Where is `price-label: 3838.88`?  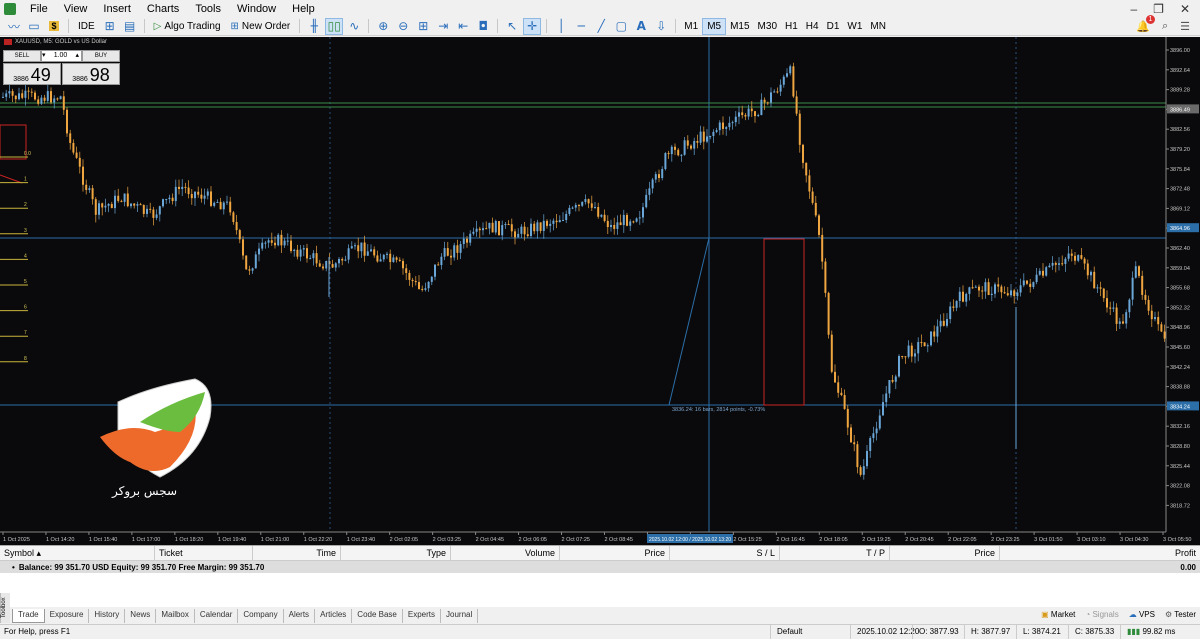 price-label: 3838.88 is located at coordinates (1180, 388).